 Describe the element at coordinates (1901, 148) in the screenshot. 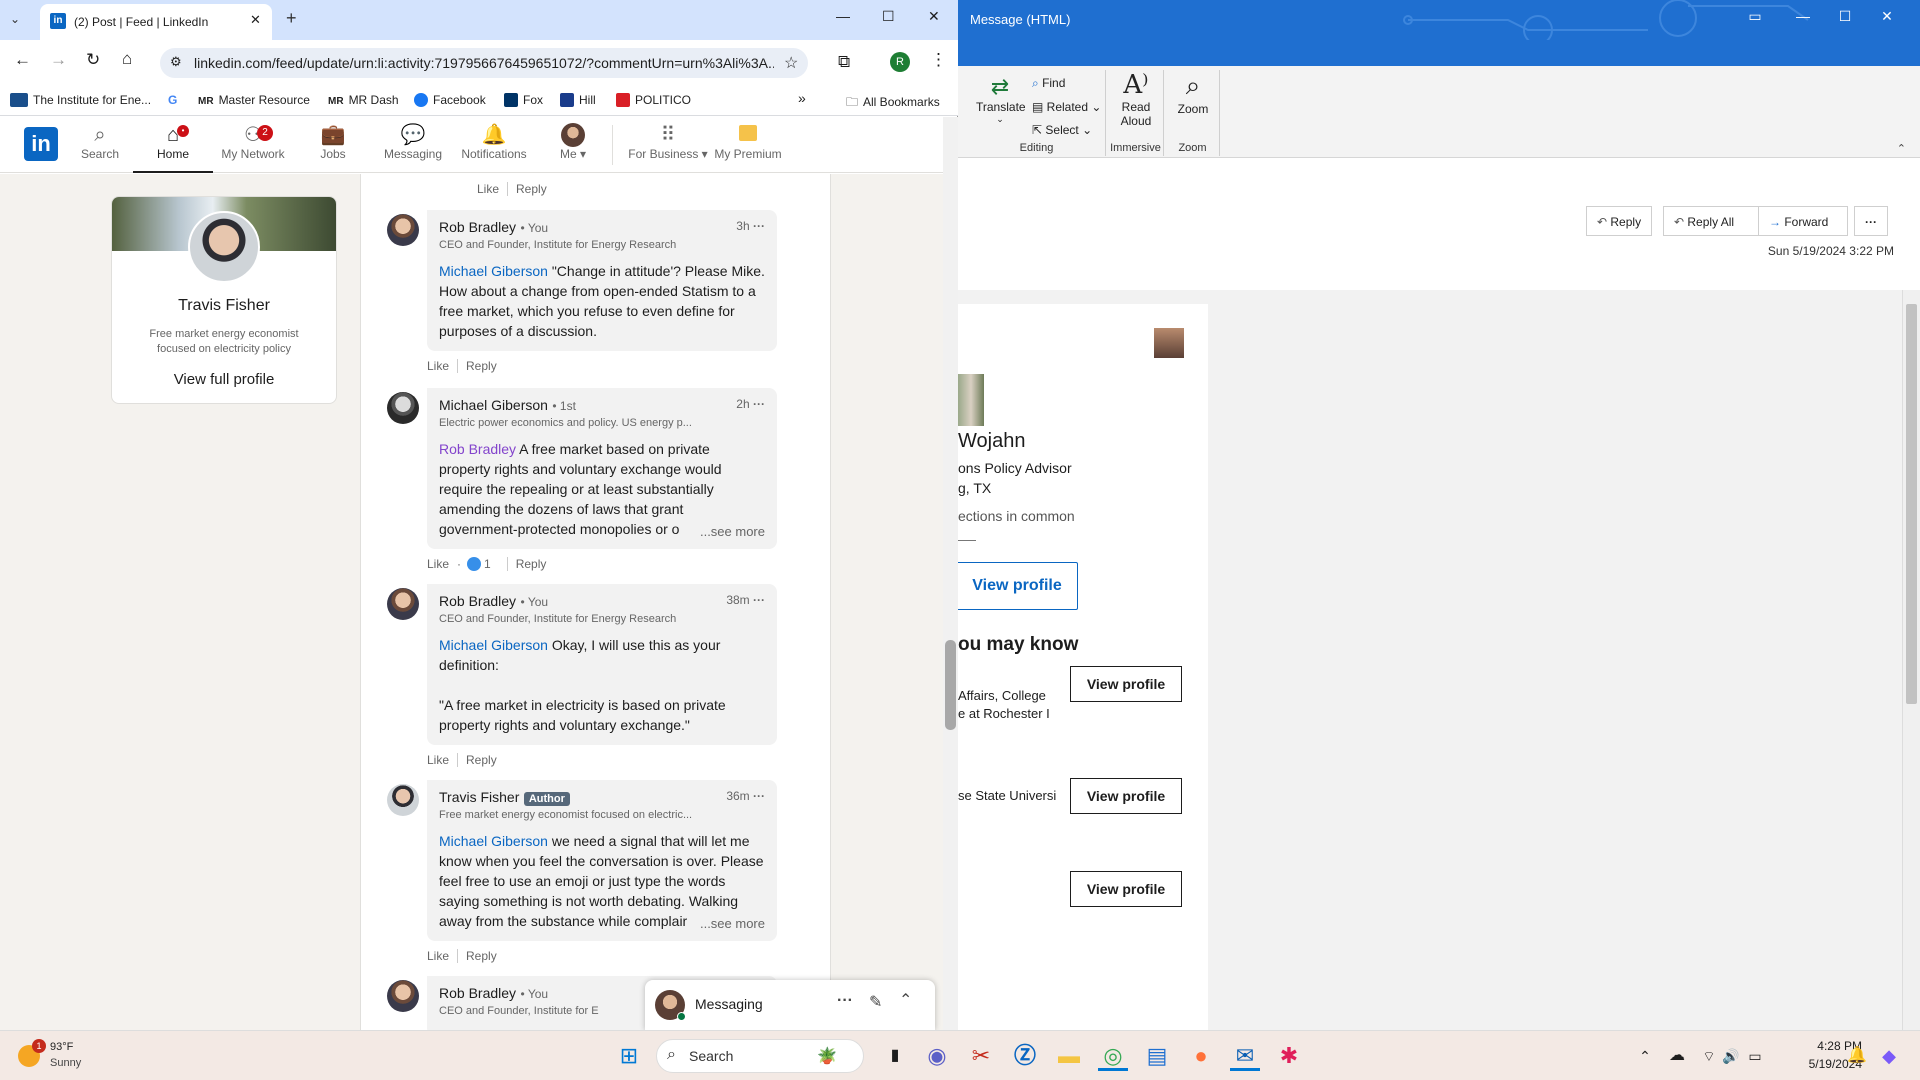

I see `collapse-ribbon-icon: ⌃` at that location.